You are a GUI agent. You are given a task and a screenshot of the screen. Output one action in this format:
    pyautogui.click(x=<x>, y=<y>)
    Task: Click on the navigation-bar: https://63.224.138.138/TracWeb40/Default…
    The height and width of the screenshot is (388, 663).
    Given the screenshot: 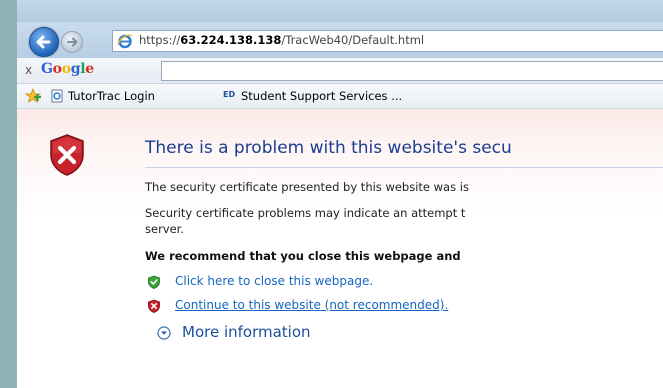 What is the action you would take?
    pyautogui.click(x=340, y=40)
    